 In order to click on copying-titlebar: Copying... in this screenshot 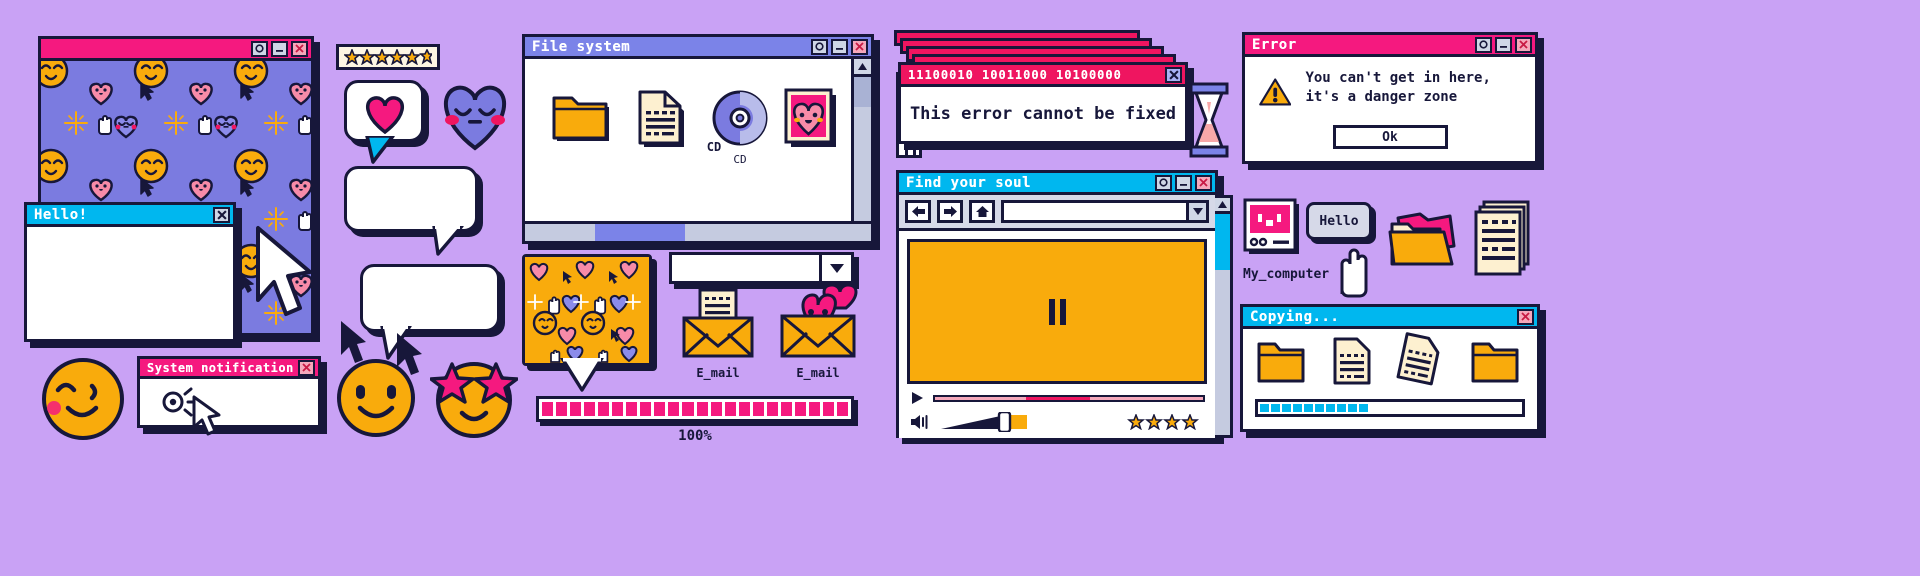, I will do `click(1390, 318)`.